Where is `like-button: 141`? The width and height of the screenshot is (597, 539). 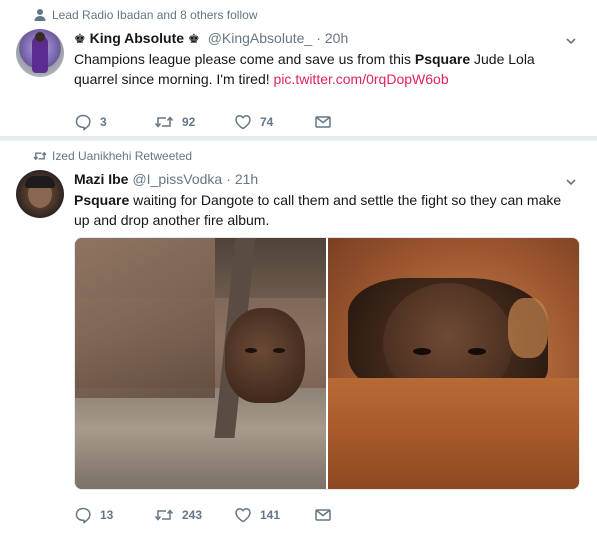 like-button: 141 is located at coordinates (274, 515).